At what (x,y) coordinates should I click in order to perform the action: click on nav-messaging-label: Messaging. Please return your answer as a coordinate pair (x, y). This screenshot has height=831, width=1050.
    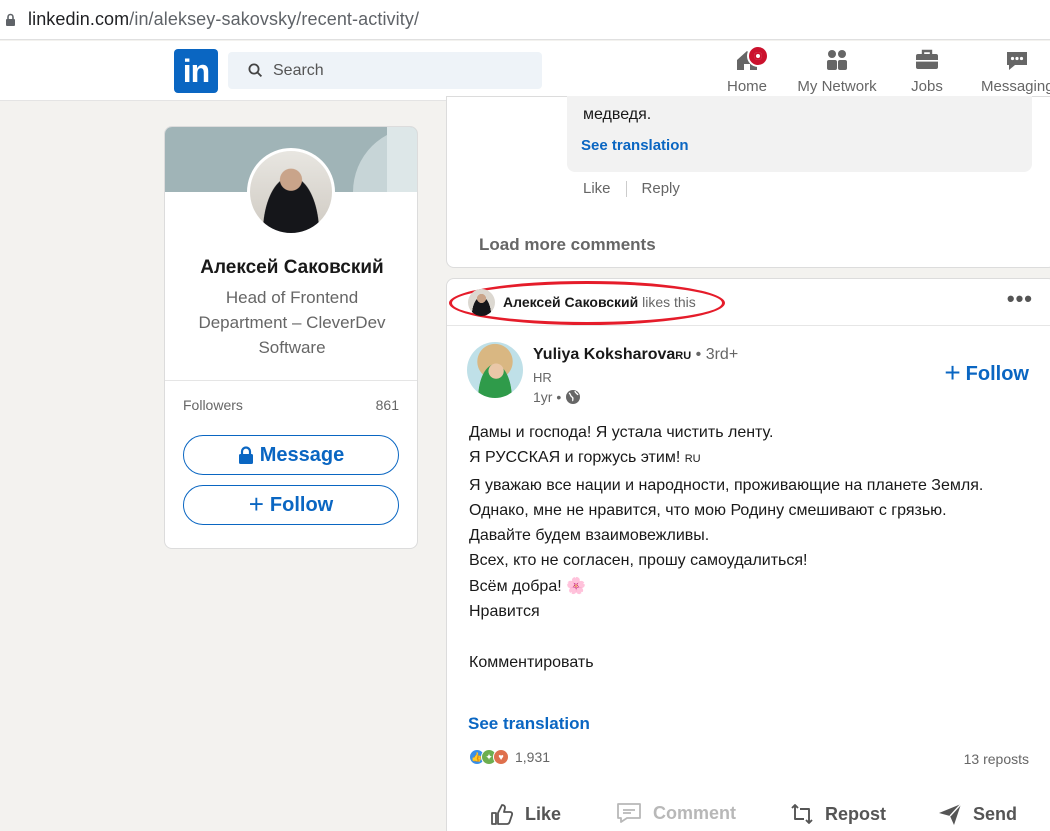
    Looking at the image, I should click on (1015, 86).